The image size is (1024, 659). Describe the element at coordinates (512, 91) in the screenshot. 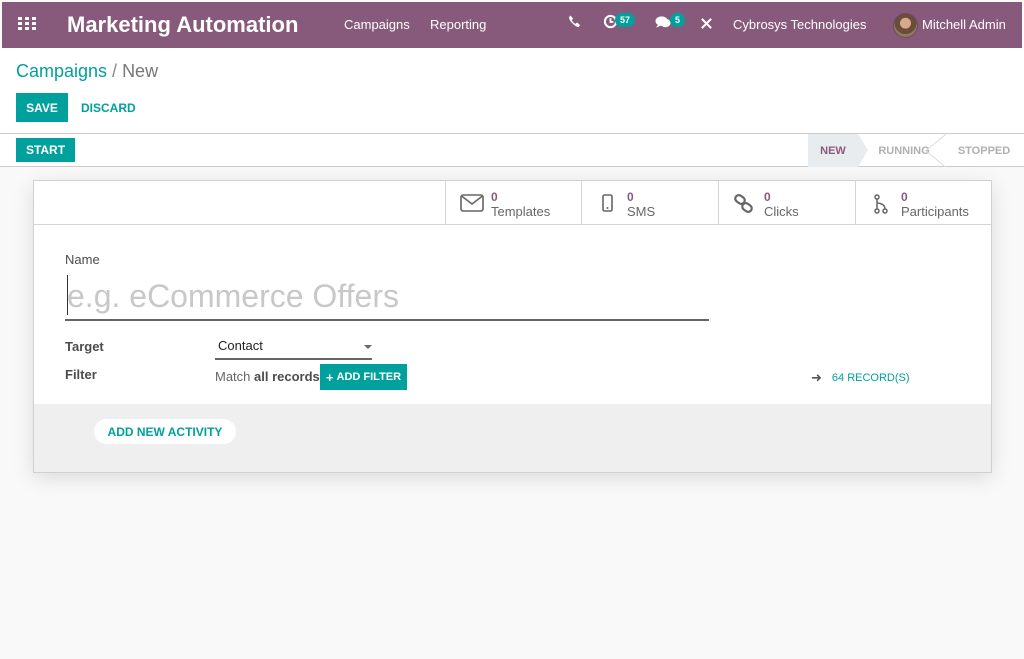

I see `control-panel: Campaigns / New SAVE DISCARD` at that location.